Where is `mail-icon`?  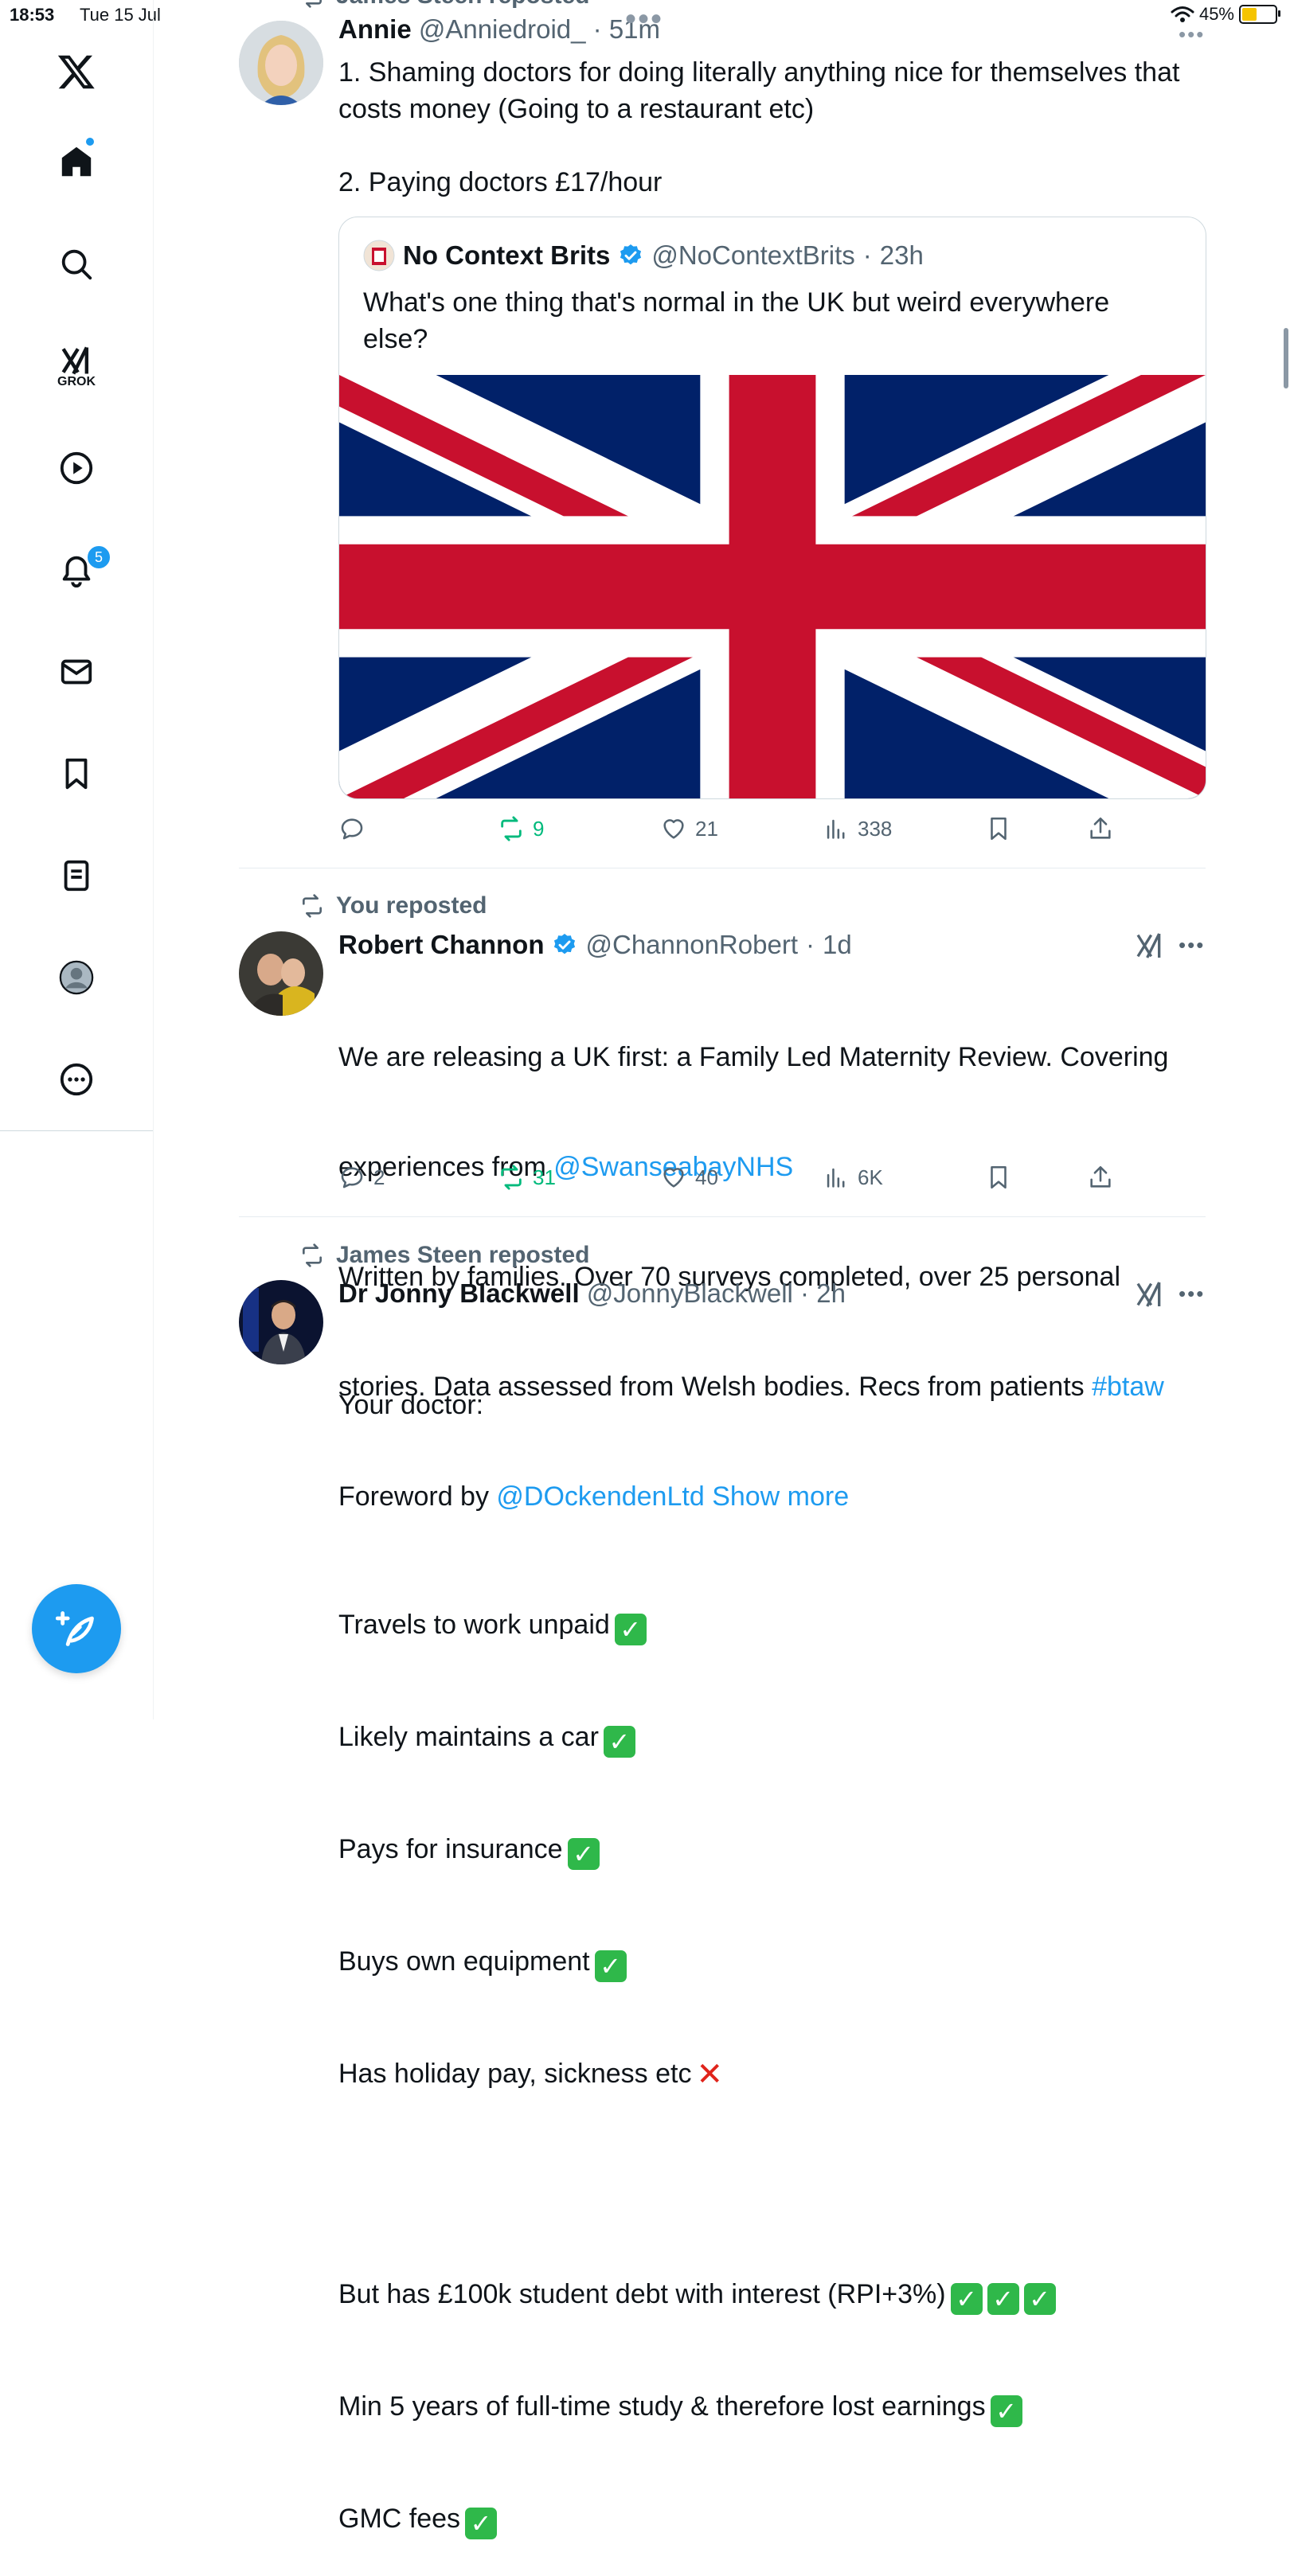 mail-icon is located at coordinates (76, 672).